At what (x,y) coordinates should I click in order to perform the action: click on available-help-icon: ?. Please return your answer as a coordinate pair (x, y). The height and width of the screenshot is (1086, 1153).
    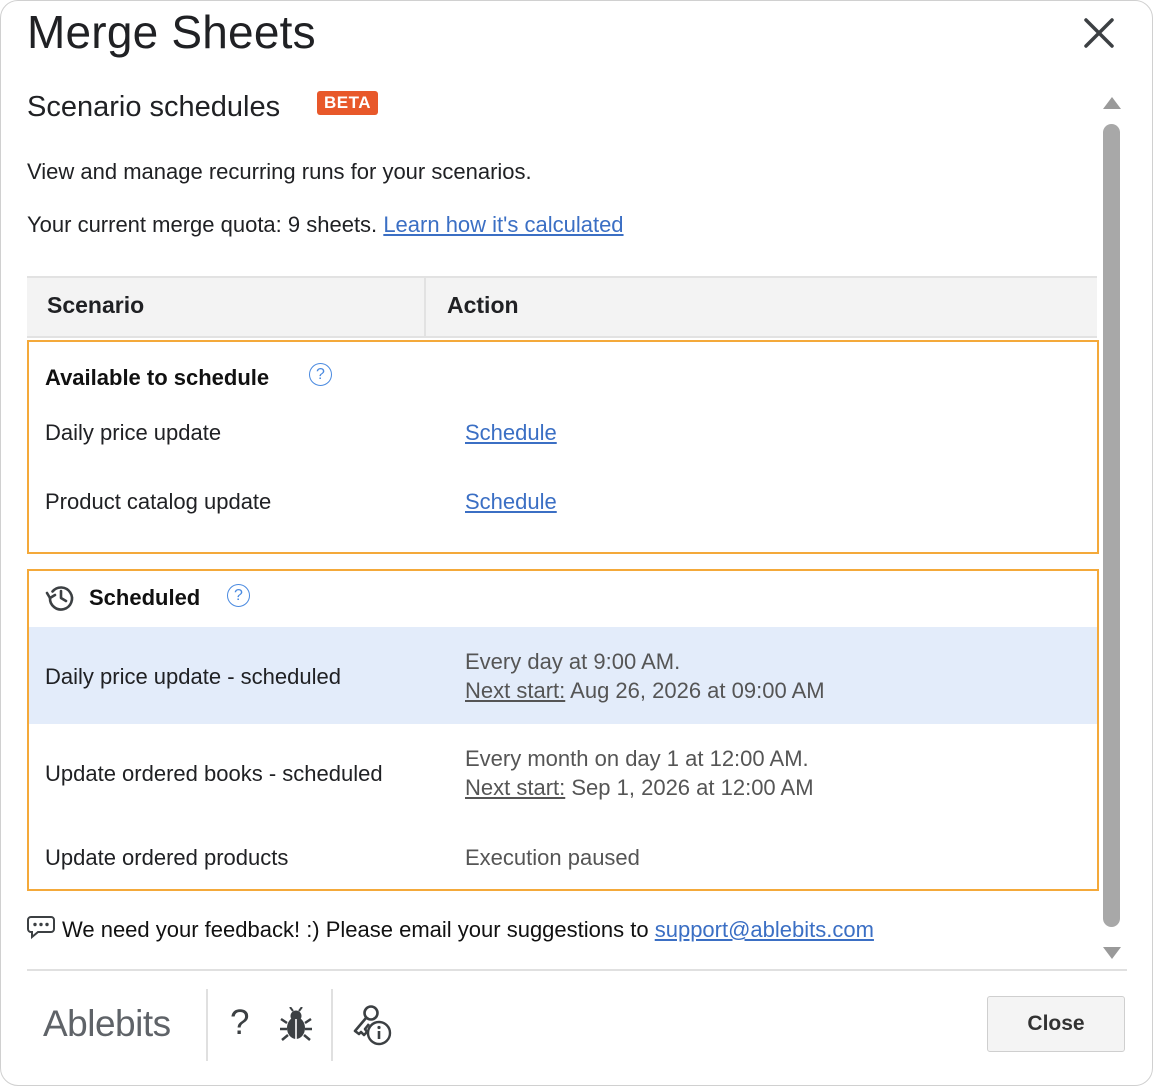
    Looking at the image, I should click on (320, 374).